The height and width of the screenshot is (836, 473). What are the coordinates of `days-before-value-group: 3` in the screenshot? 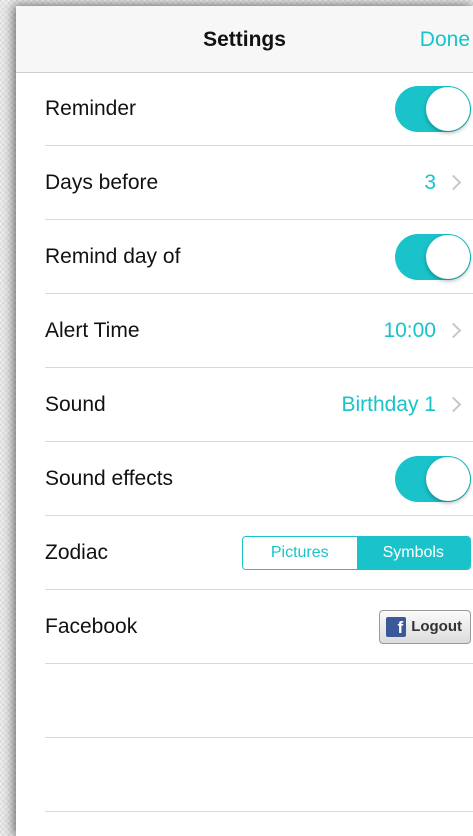 It's located at (443, 183).